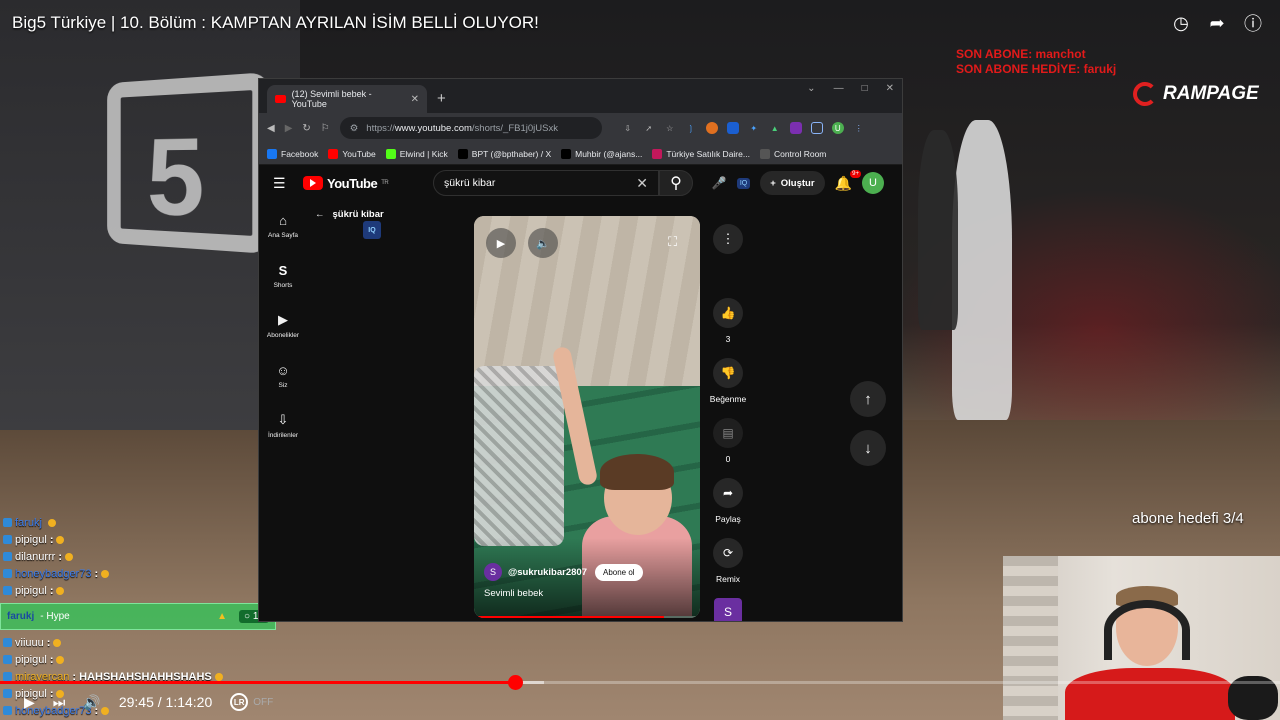 This screenshot has width=1280, height=720. I want to click on bookmark-item: Elwind | Kick, so click(416, 153).